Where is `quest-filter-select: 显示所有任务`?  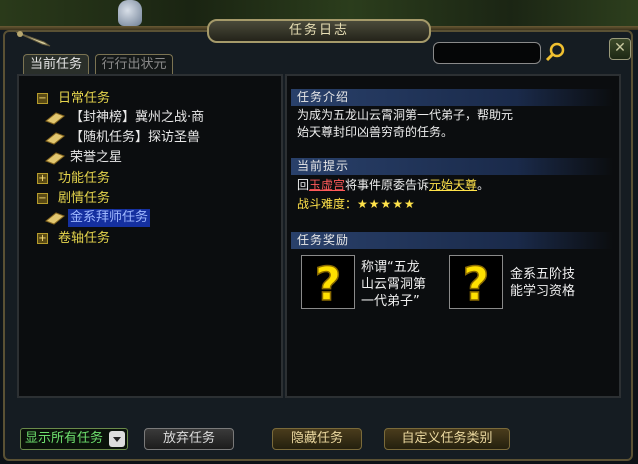 quest-filter-select: 显示所有任务 is located at coordinates (74, 439).